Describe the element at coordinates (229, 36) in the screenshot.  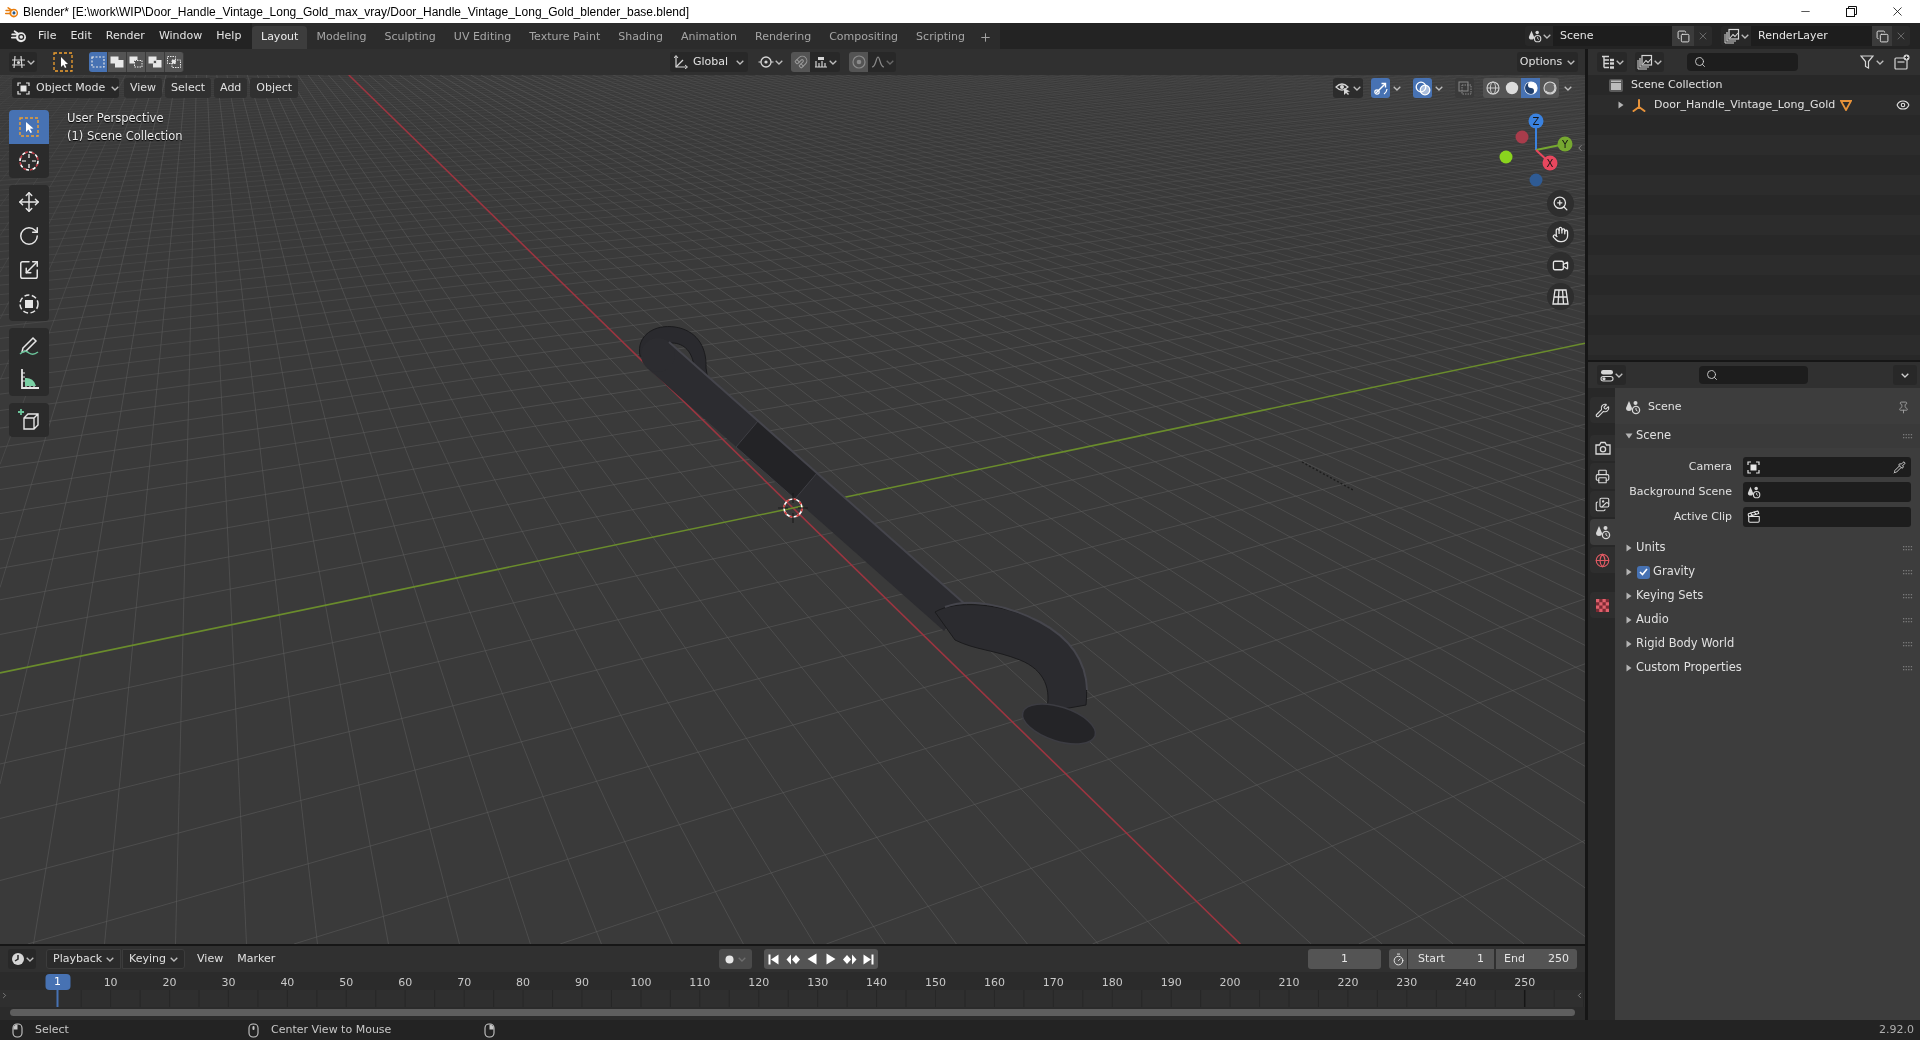
I see `menu-item: Help` at that location.